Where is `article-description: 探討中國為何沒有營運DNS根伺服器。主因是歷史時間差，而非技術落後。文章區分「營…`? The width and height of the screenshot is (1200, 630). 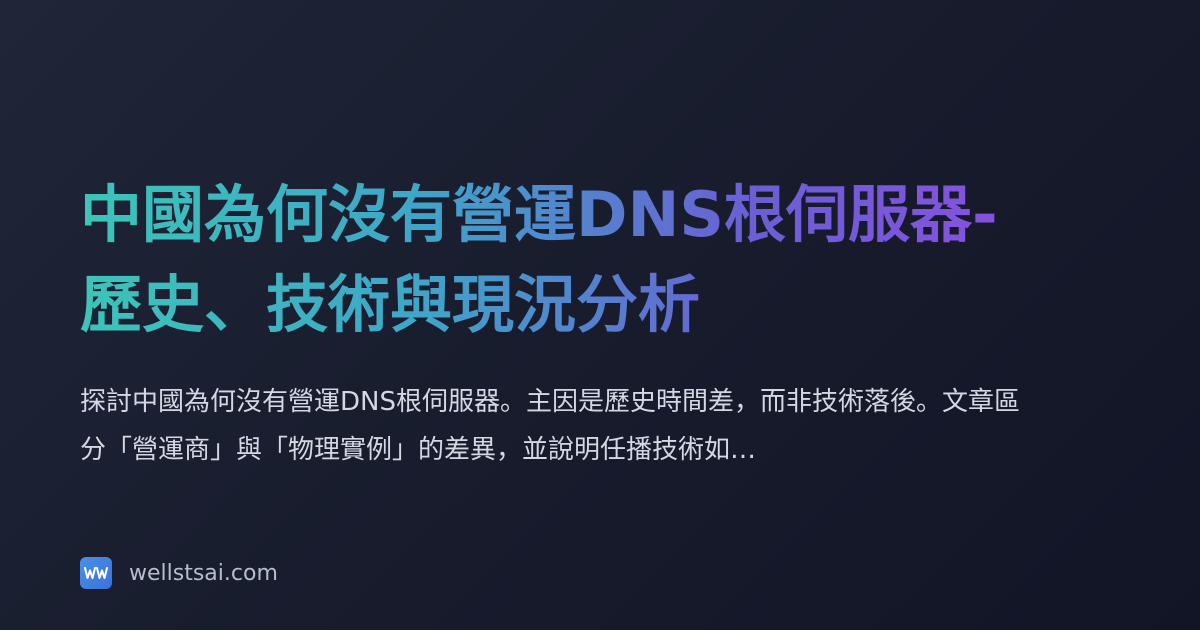 article-description: 探討中國為何沒有營運DNS根伺服器。主因是歷史時間差，而非技術落後。文章區分「營… is located at coordinates (550, 426).